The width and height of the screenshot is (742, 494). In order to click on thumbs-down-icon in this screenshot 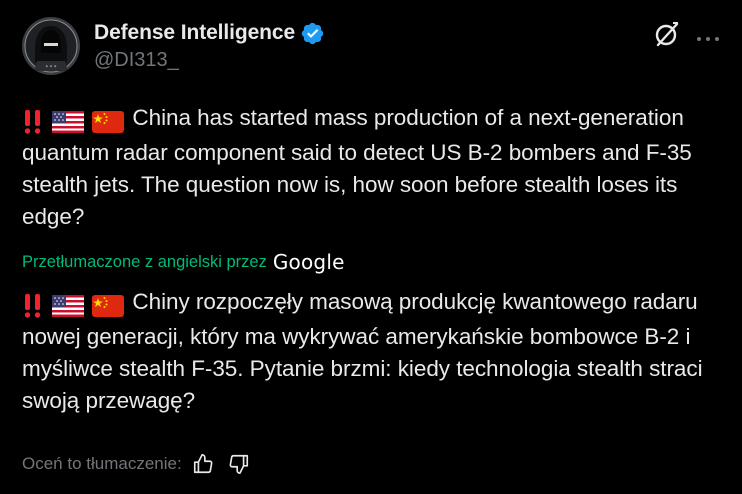, I will do `click(239, 464)`.